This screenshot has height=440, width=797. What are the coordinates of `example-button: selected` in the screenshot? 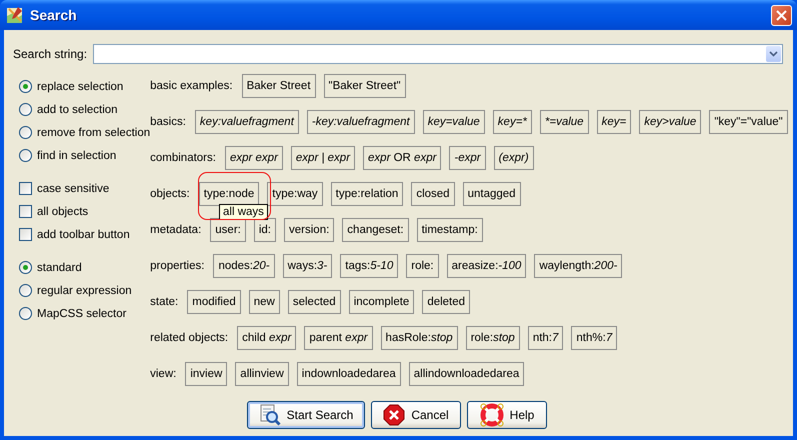 It's located at (314, 302).